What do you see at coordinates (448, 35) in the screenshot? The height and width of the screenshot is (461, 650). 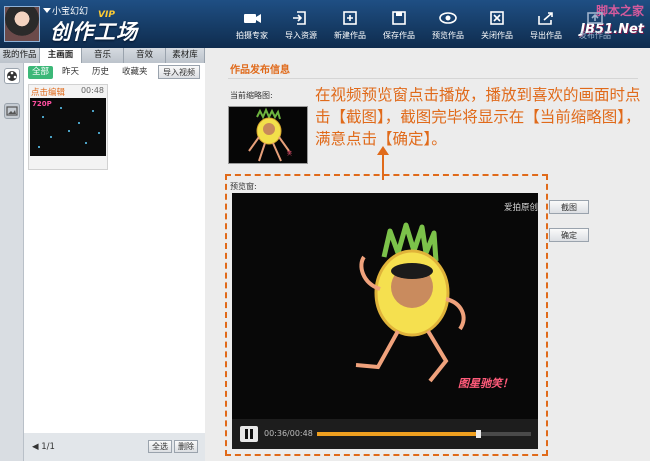 I see `toolbar-label: 预览作品` at bounding box center [448, 35].